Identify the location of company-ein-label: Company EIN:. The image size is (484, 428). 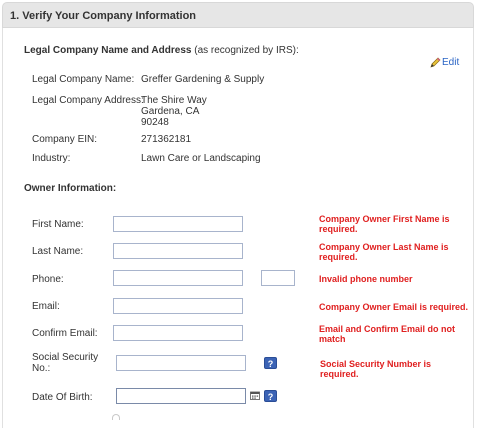
(65, 139).